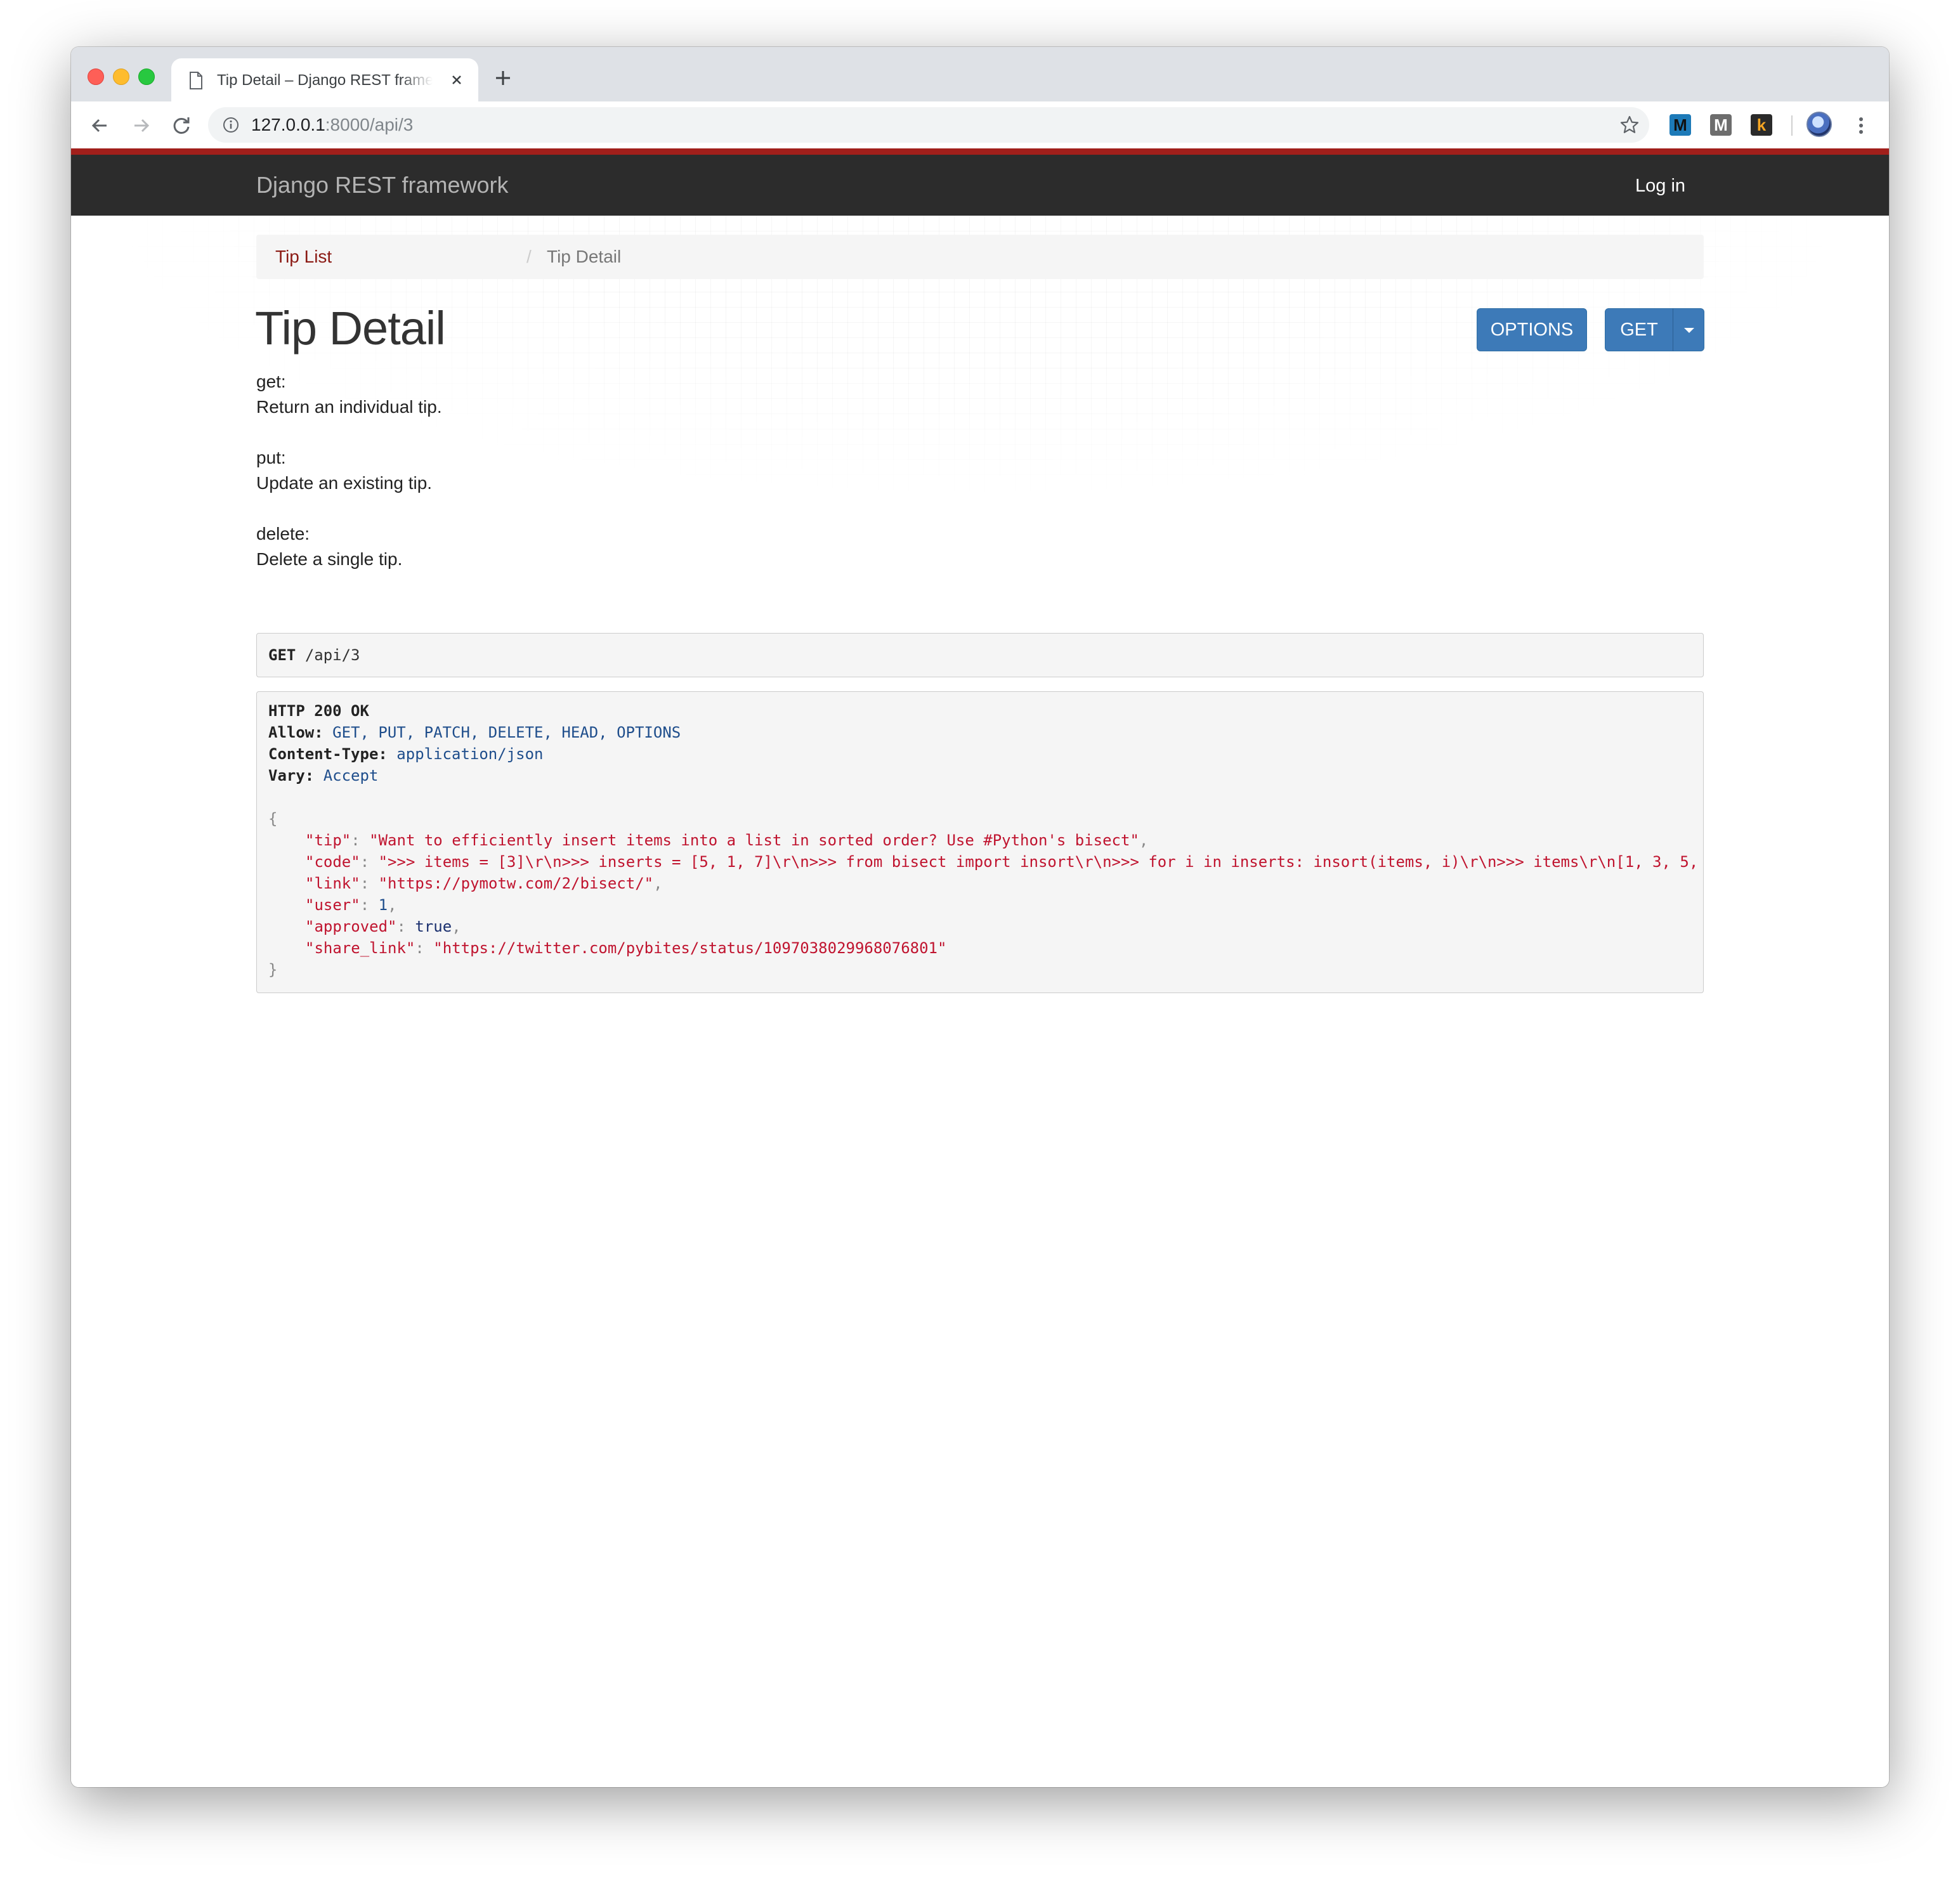 The height and width of the screenshot is (1881, 1960). Describe the element at coordinates (1680, 125) in the screenshot. I see `extension-m-icon: M` at that location.